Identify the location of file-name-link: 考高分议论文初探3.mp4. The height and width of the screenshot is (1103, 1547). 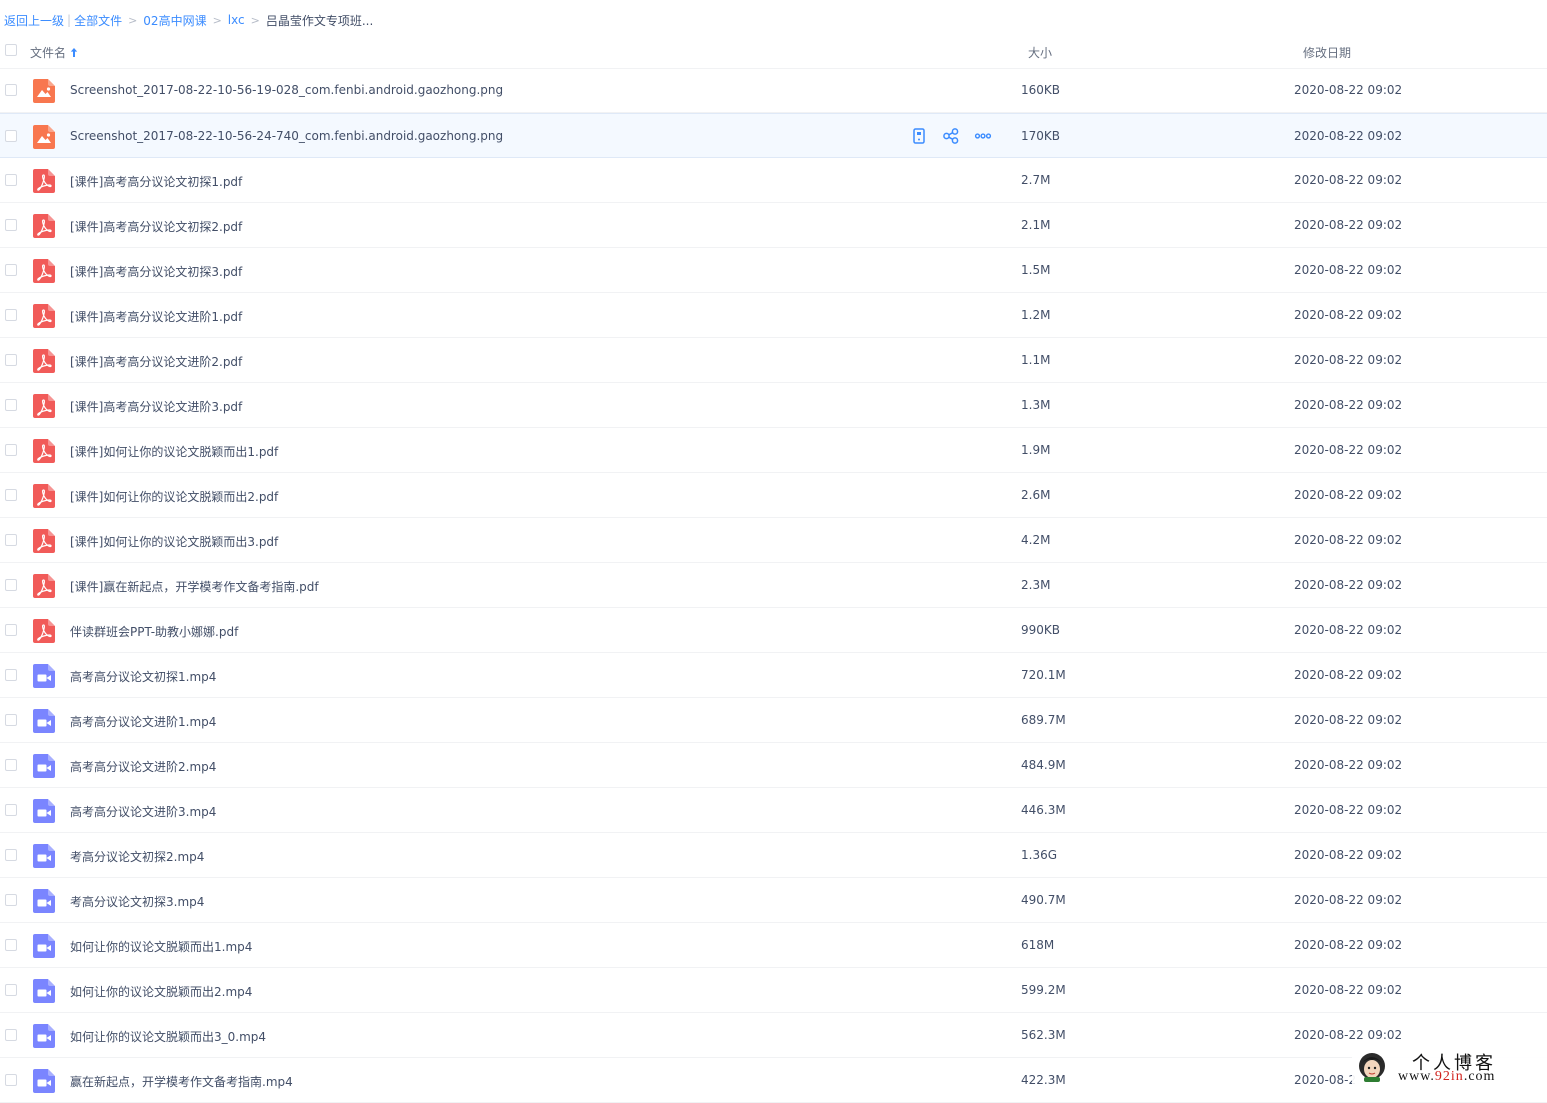
(137, 901).